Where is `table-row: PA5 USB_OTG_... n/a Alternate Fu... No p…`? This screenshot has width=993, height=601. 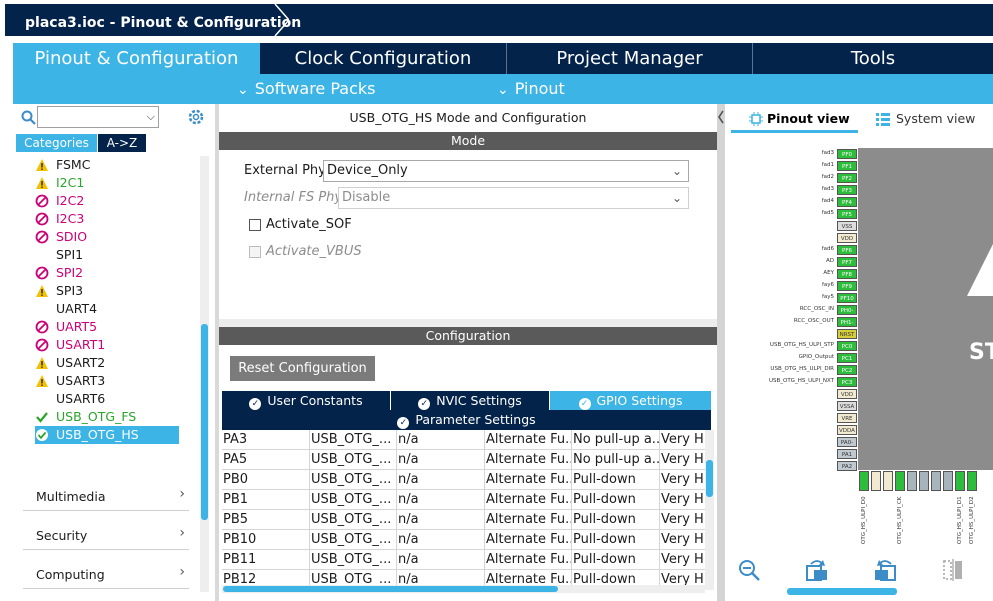 table-row: PA5 USB_OTG_... n/a Alternate Fu... No p… is located at coordinates (464, 460).